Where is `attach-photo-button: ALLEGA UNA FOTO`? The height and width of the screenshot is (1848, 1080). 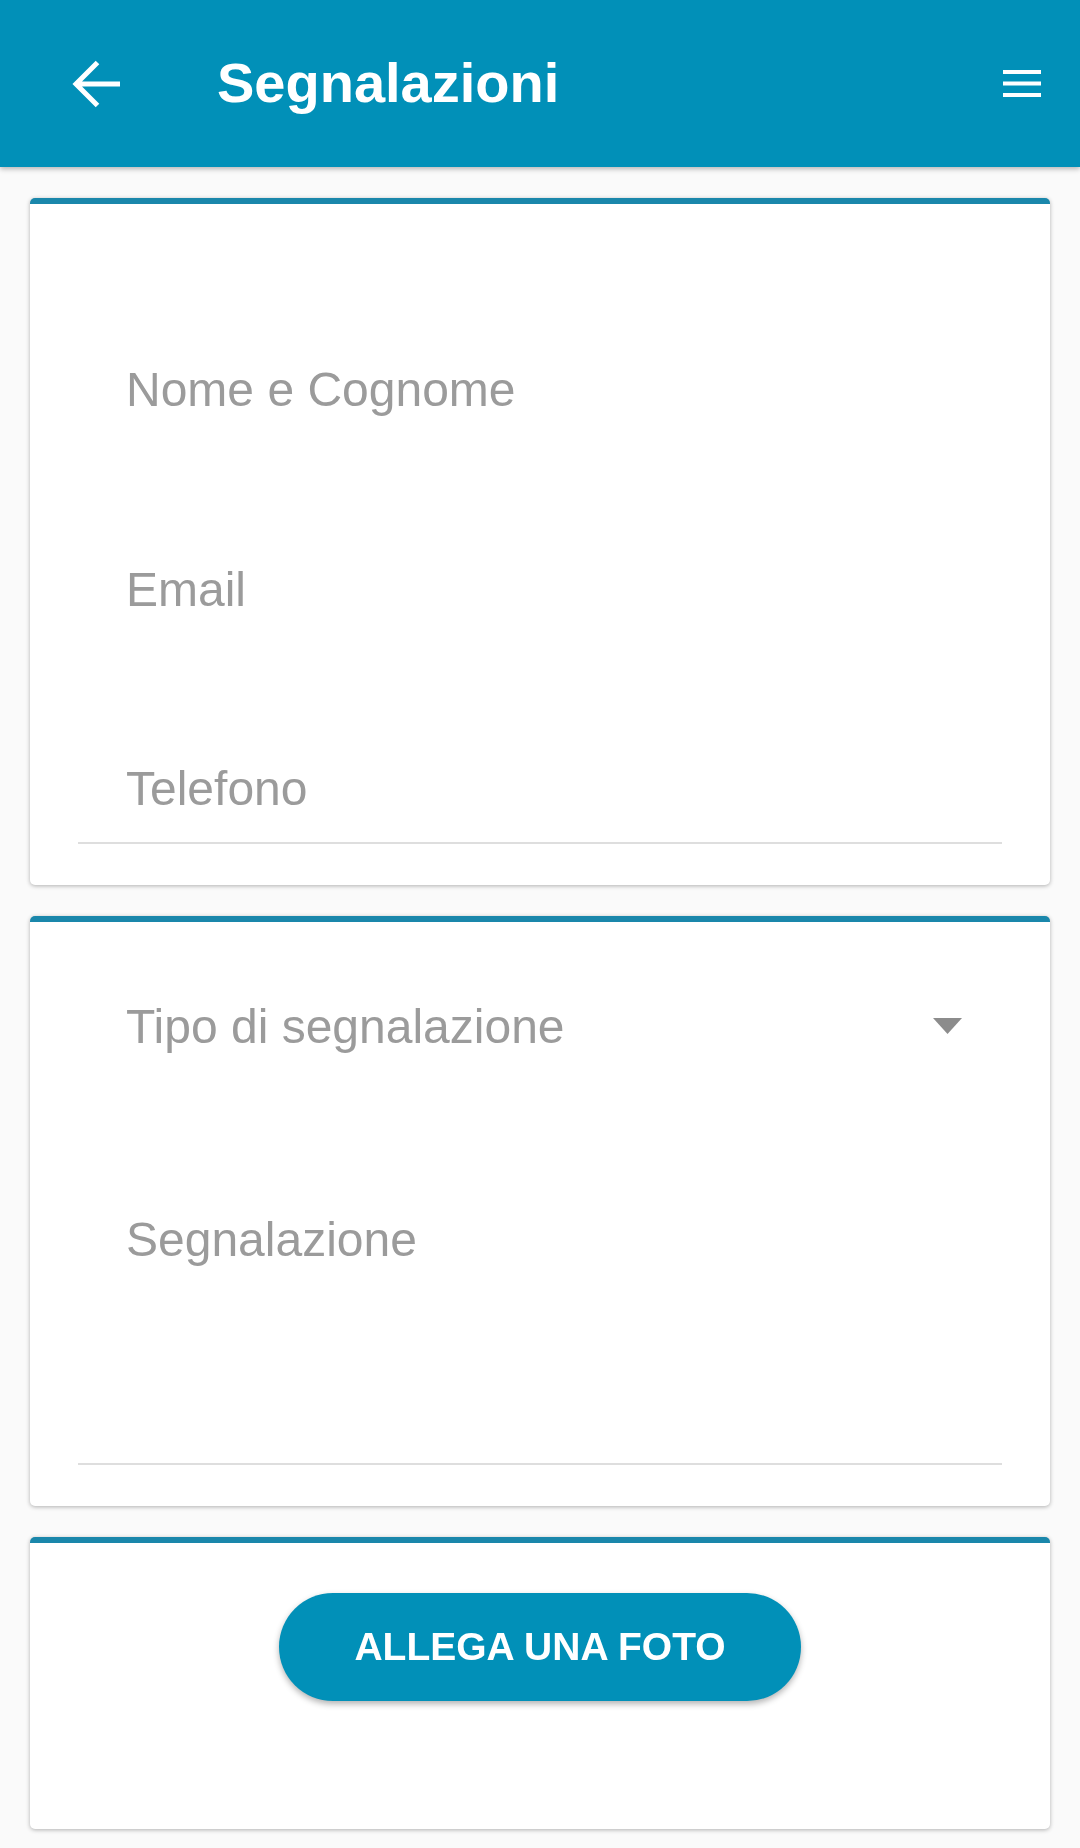 attach-photo-button: ALLEGA UNA FOTO is located at coordinates (540, 1647).